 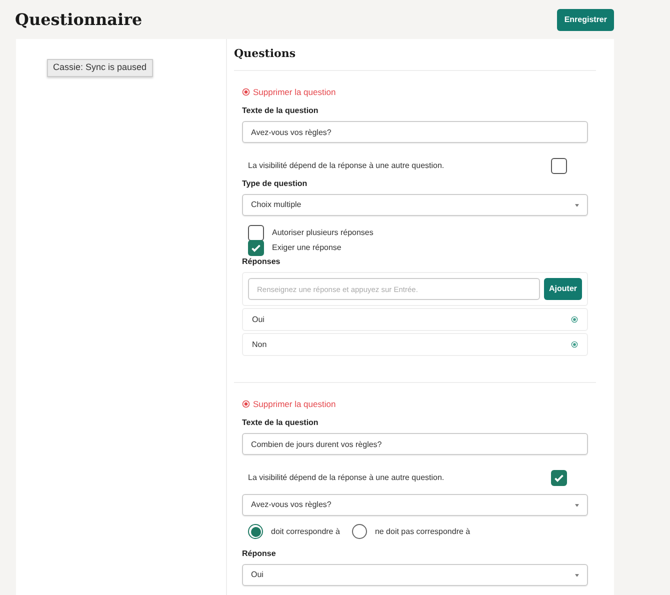 I want to click on radio-label: doit correspondre à, so click(x=305, y=532).